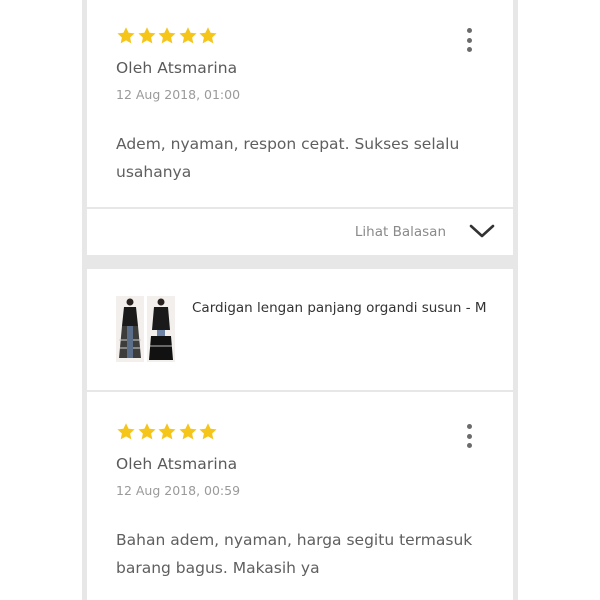 The image size is (600, 600). Describe the element at coordinates (482, 231) in the screenshot. I see `chevron-down-icon` at that location.